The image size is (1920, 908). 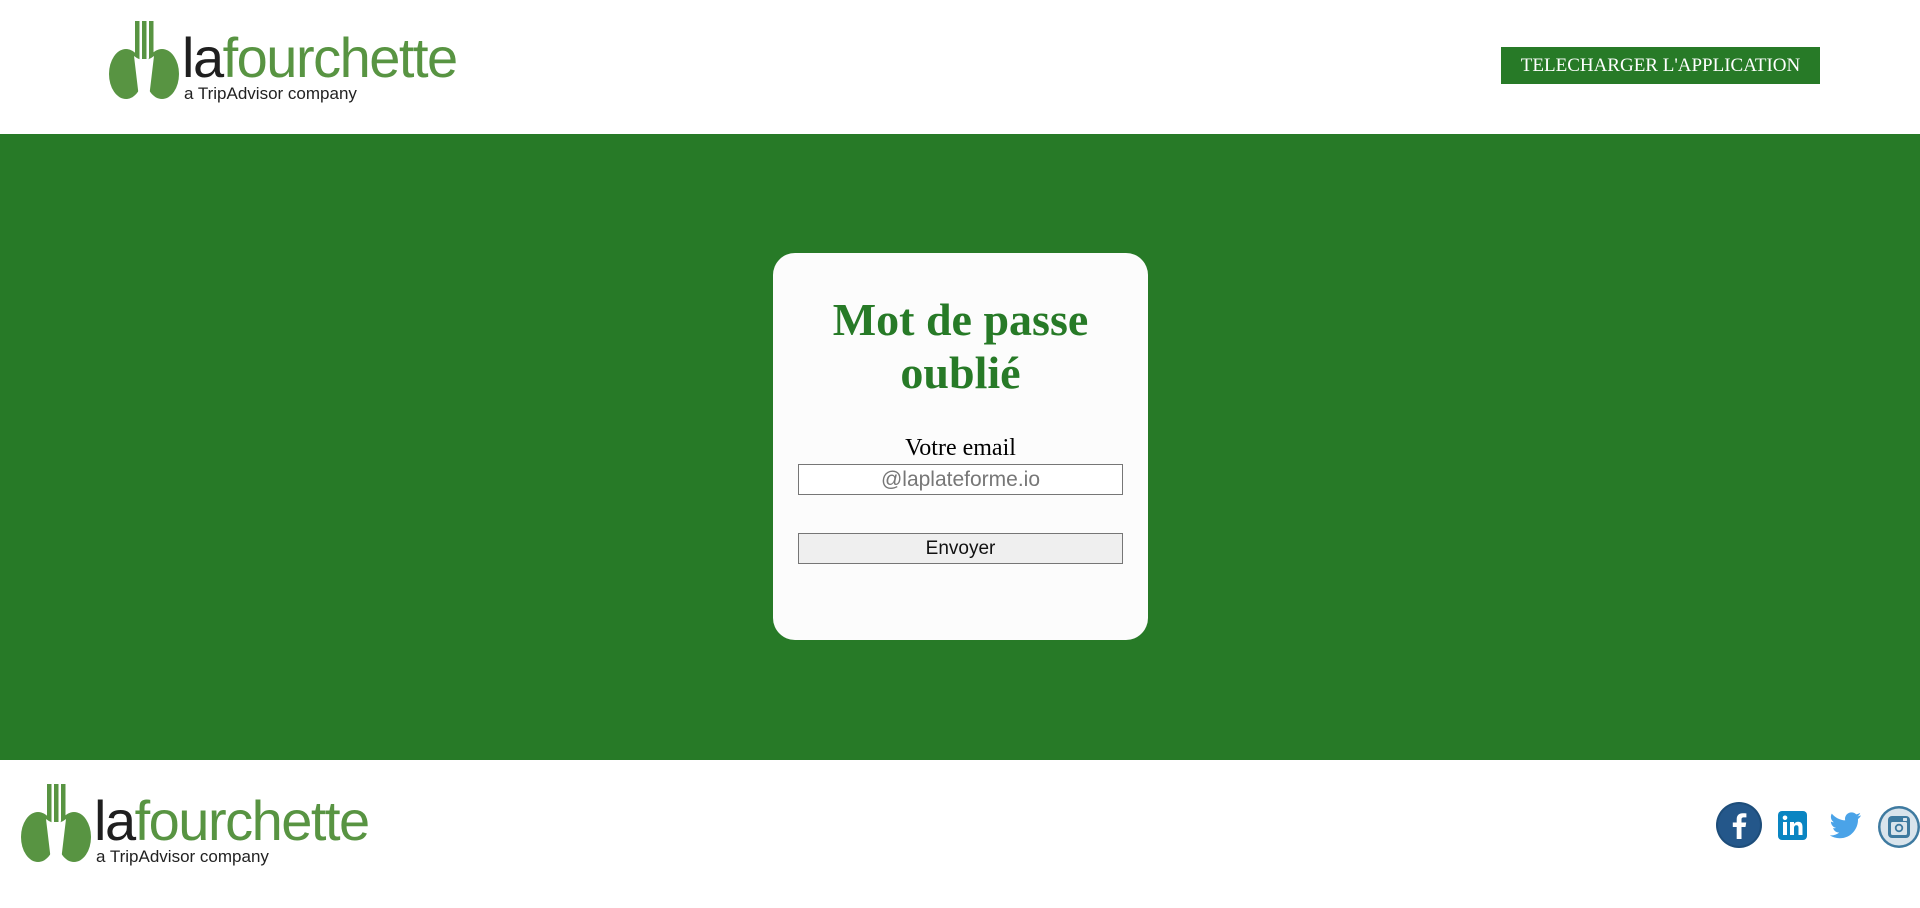 I want to click on page-title: Mot de passe oublié, so click(x=960, y=346).